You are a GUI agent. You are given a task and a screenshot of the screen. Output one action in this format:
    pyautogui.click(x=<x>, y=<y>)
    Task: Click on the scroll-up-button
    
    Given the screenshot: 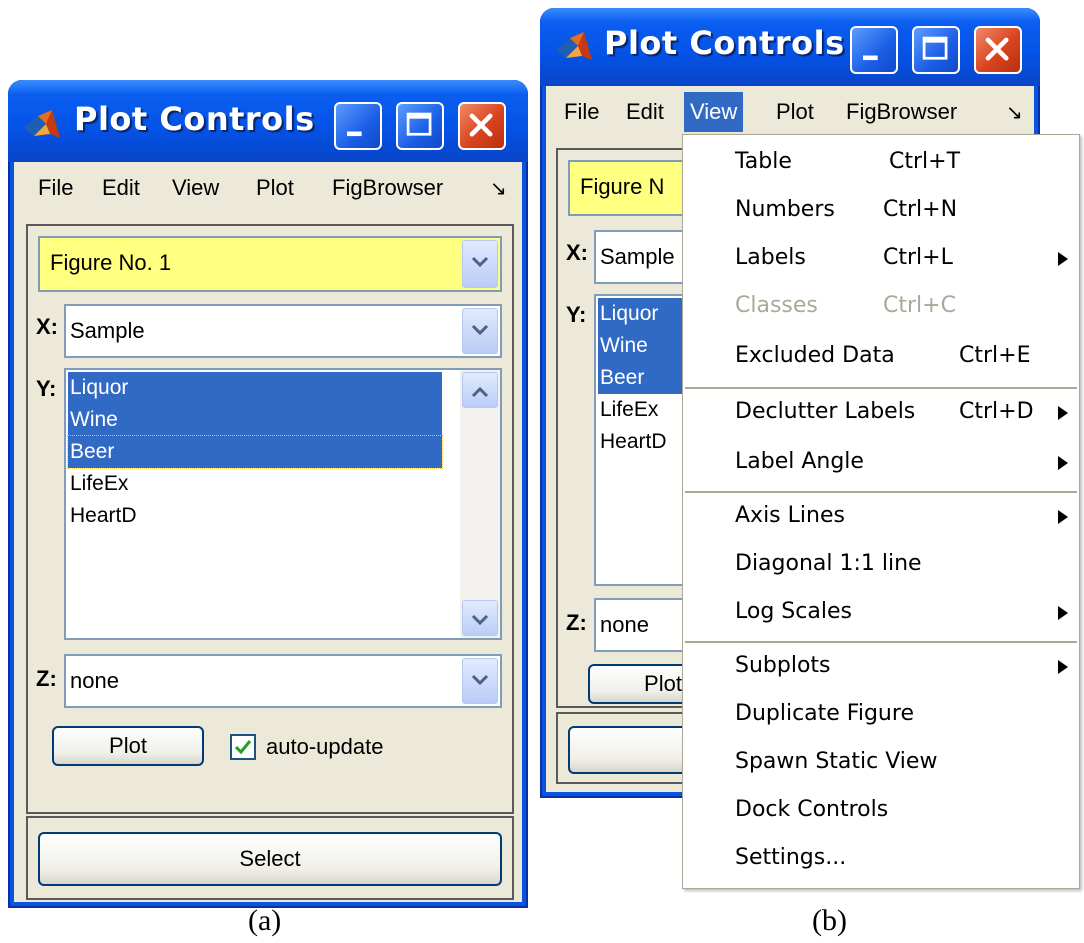 What is the action you would take?
    pyautogui.click(x=480, y=390)
    